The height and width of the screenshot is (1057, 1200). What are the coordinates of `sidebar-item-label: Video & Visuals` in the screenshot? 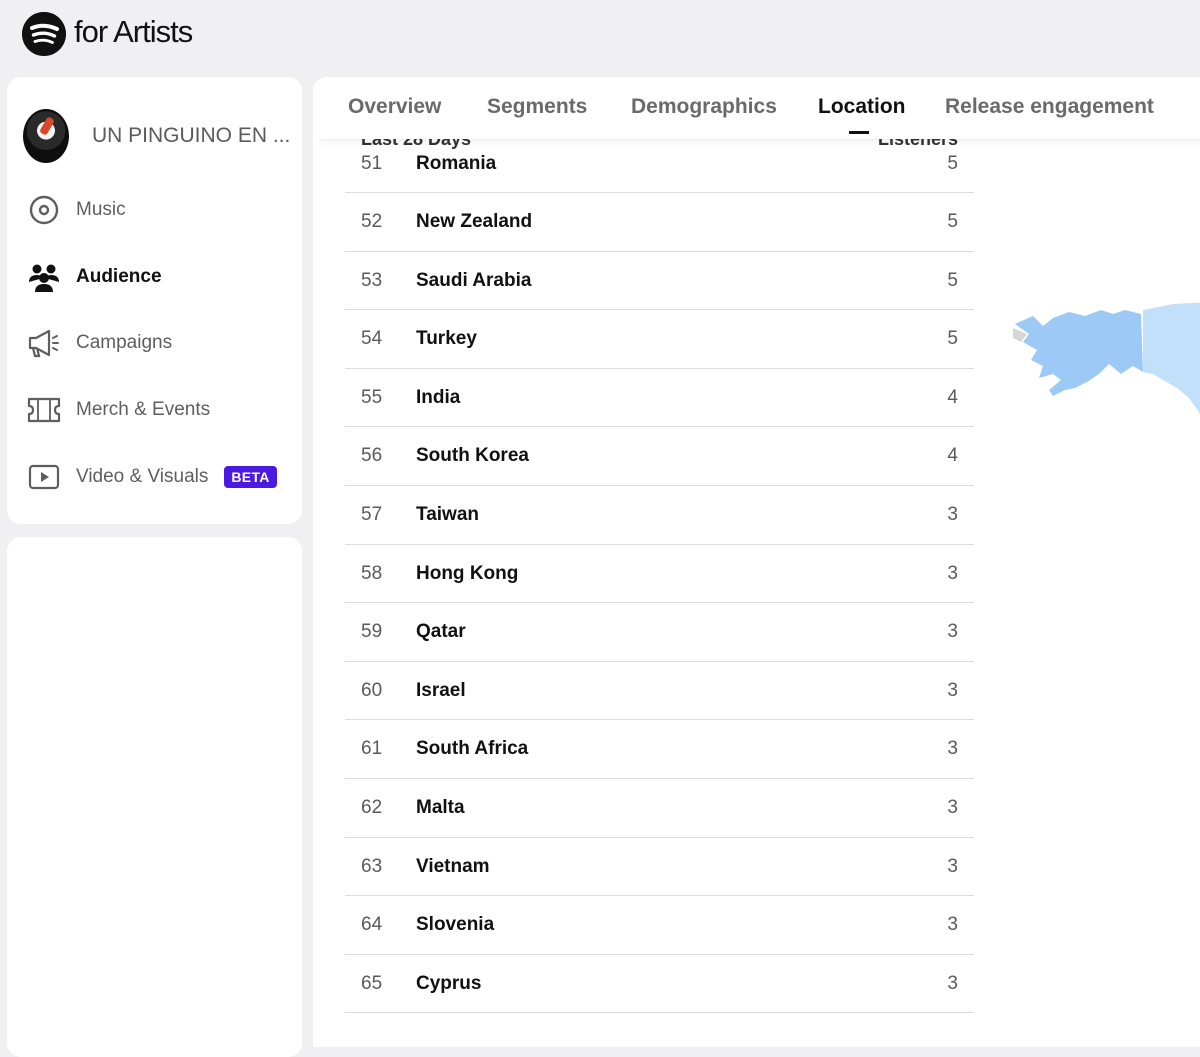 It's located at (142, 476).